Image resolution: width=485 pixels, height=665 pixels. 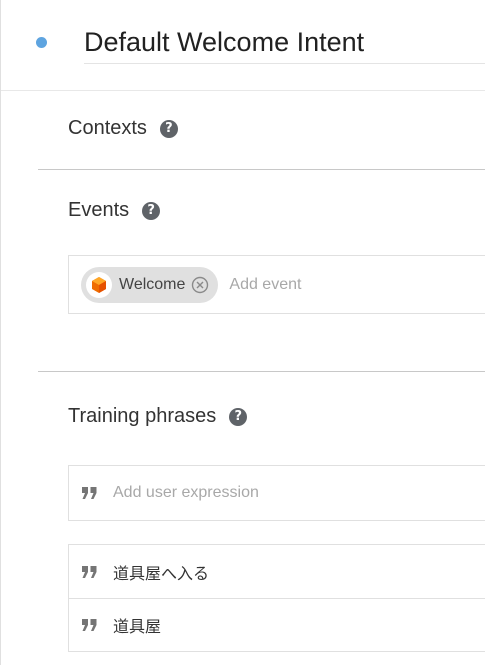 What do you see at coordinates (41, 42) in the screenshot?
I see `status-dot` at bounding box center [41, 42].